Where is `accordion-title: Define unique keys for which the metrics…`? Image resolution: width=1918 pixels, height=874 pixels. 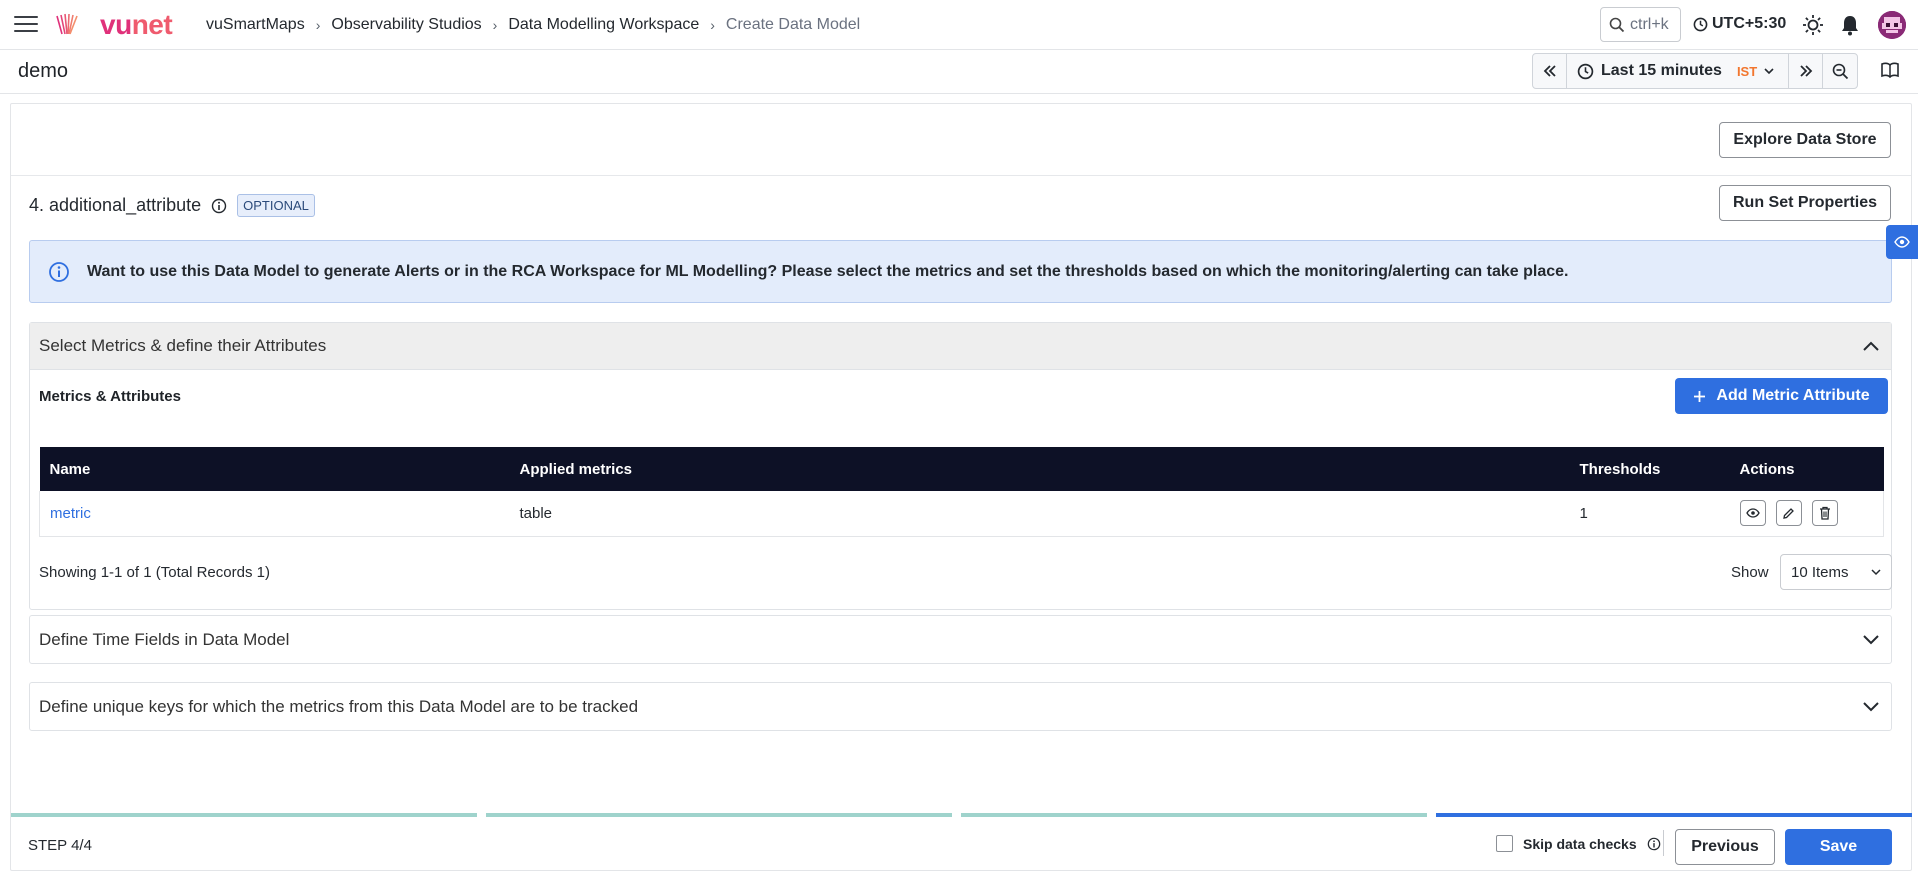 accordion-title: Define unique keys for which the metrics… is located at coordinates (339, 706).